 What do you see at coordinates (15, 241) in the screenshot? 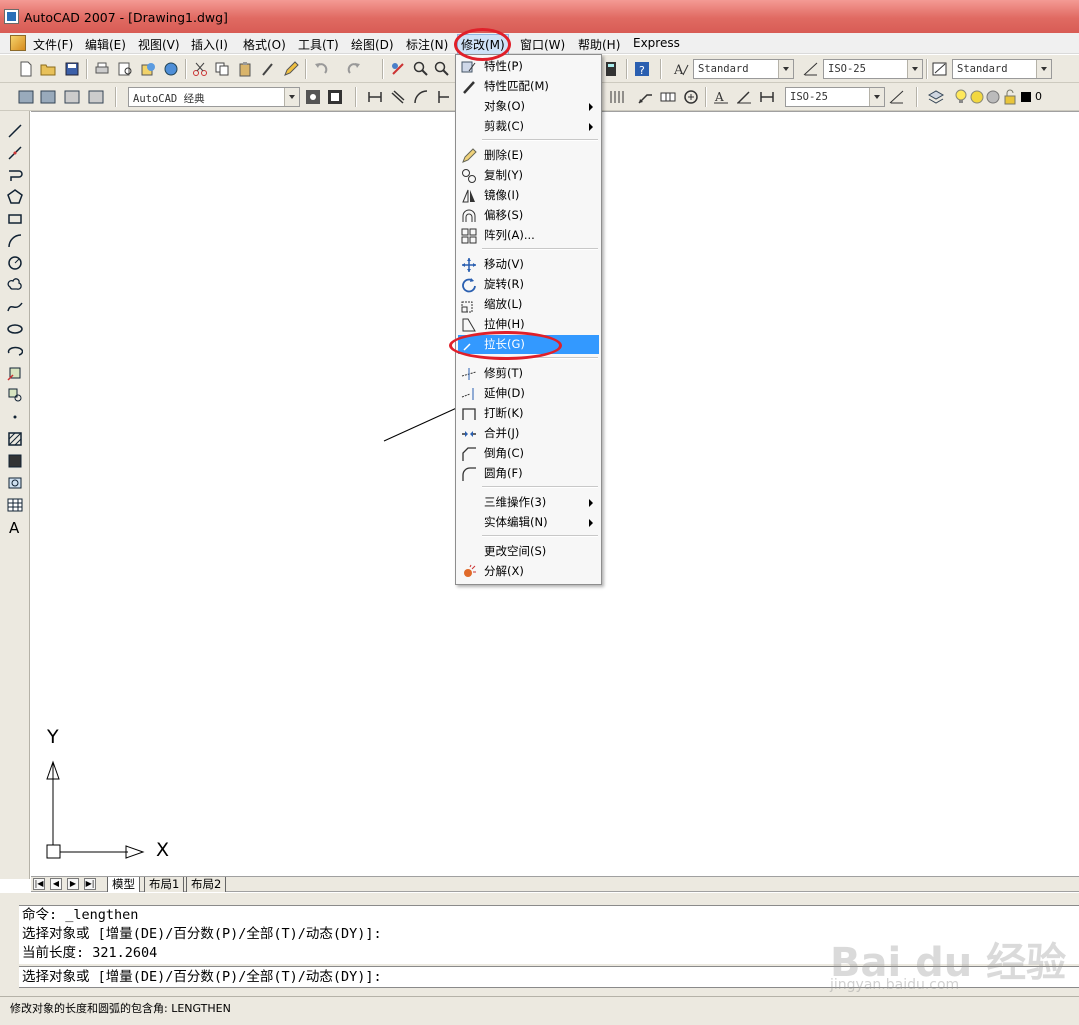
I see `arc-icon` at bounding box center [15, 241].